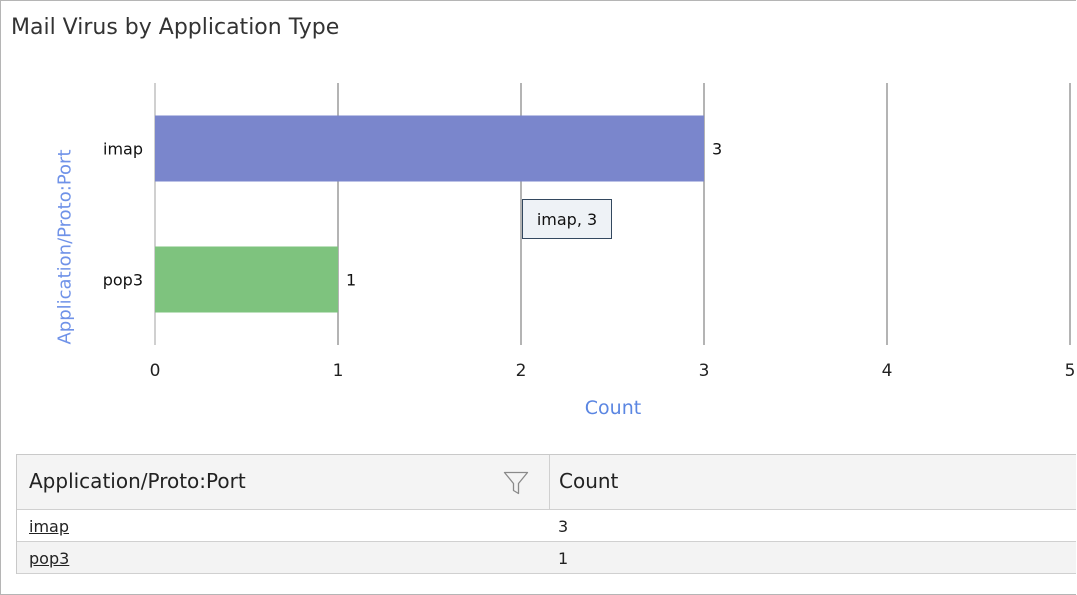 The image size is (1077, 595). Describe the element at coordinates (563, 526) in the screenshot. I see `table-cell-count: 3` at that location.